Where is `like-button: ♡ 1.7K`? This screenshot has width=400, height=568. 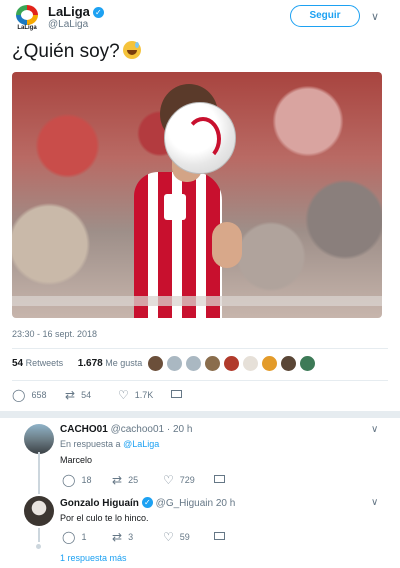
like-button: ♡ 1.7K is located at coordinates (135, 395).